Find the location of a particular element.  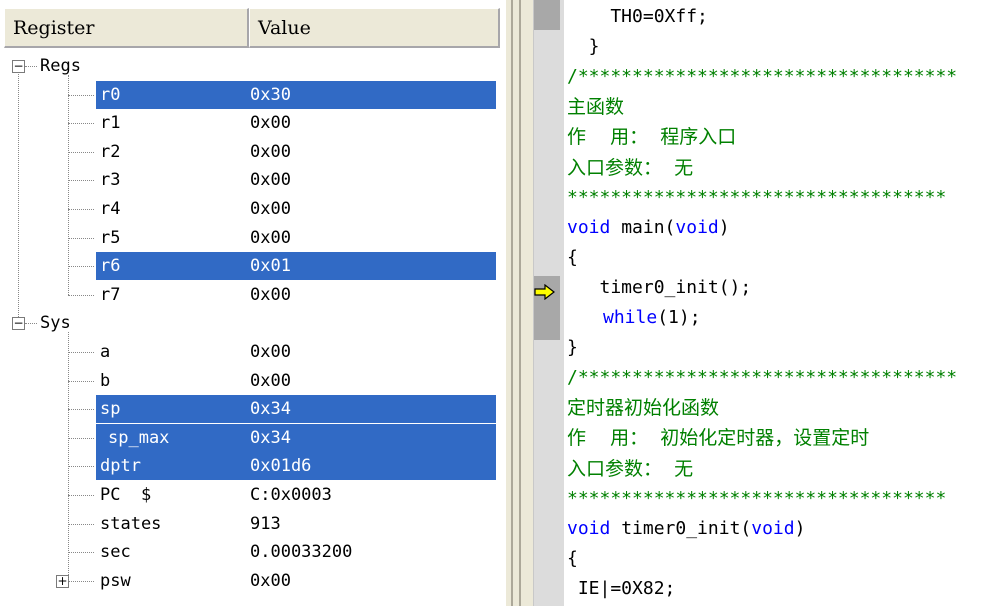

code-line: while(1); is located at coordinates (652, 318).